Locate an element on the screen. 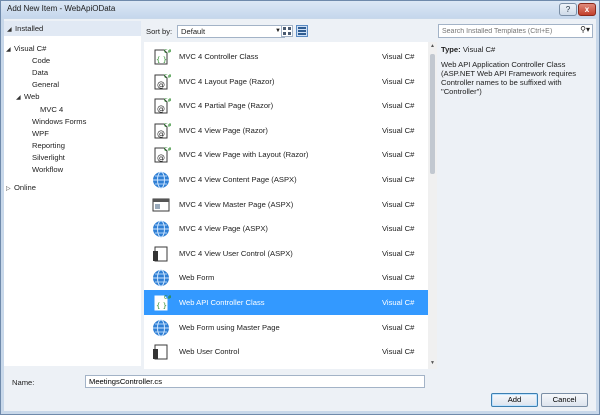  template-name: MVC 4 Partial Page (Razor) is located at coordinates (226, 106).